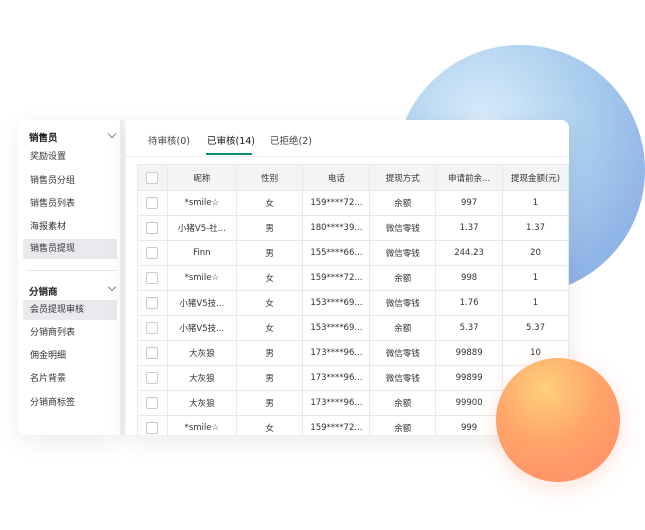 The width and height of the screenshot is (645, 530). I want to click on table-row: 大灰狼男173****96...微信零钱9989910, so click(353, 378).